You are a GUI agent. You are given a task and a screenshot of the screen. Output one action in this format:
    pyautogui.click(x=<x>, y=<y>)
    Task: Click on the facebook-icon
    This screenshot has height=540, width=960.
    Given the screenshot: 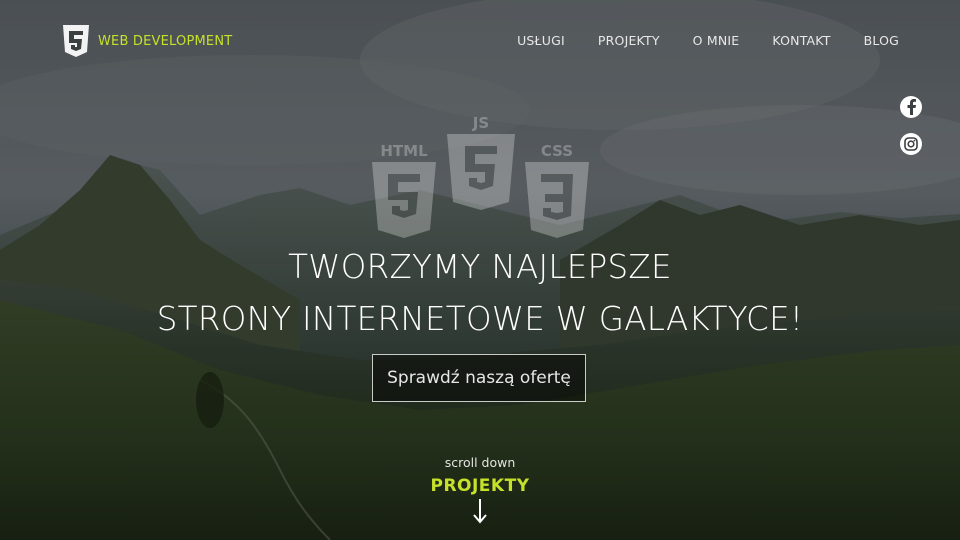 What is the action you would take?
    pyautogui.click(x=911, y=107)
    